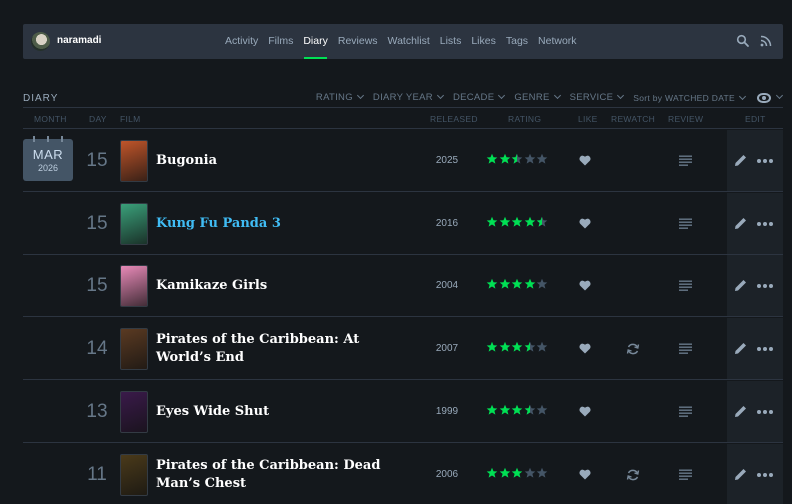  I want to click on filter-genre: GENRE, so click(537, 97).